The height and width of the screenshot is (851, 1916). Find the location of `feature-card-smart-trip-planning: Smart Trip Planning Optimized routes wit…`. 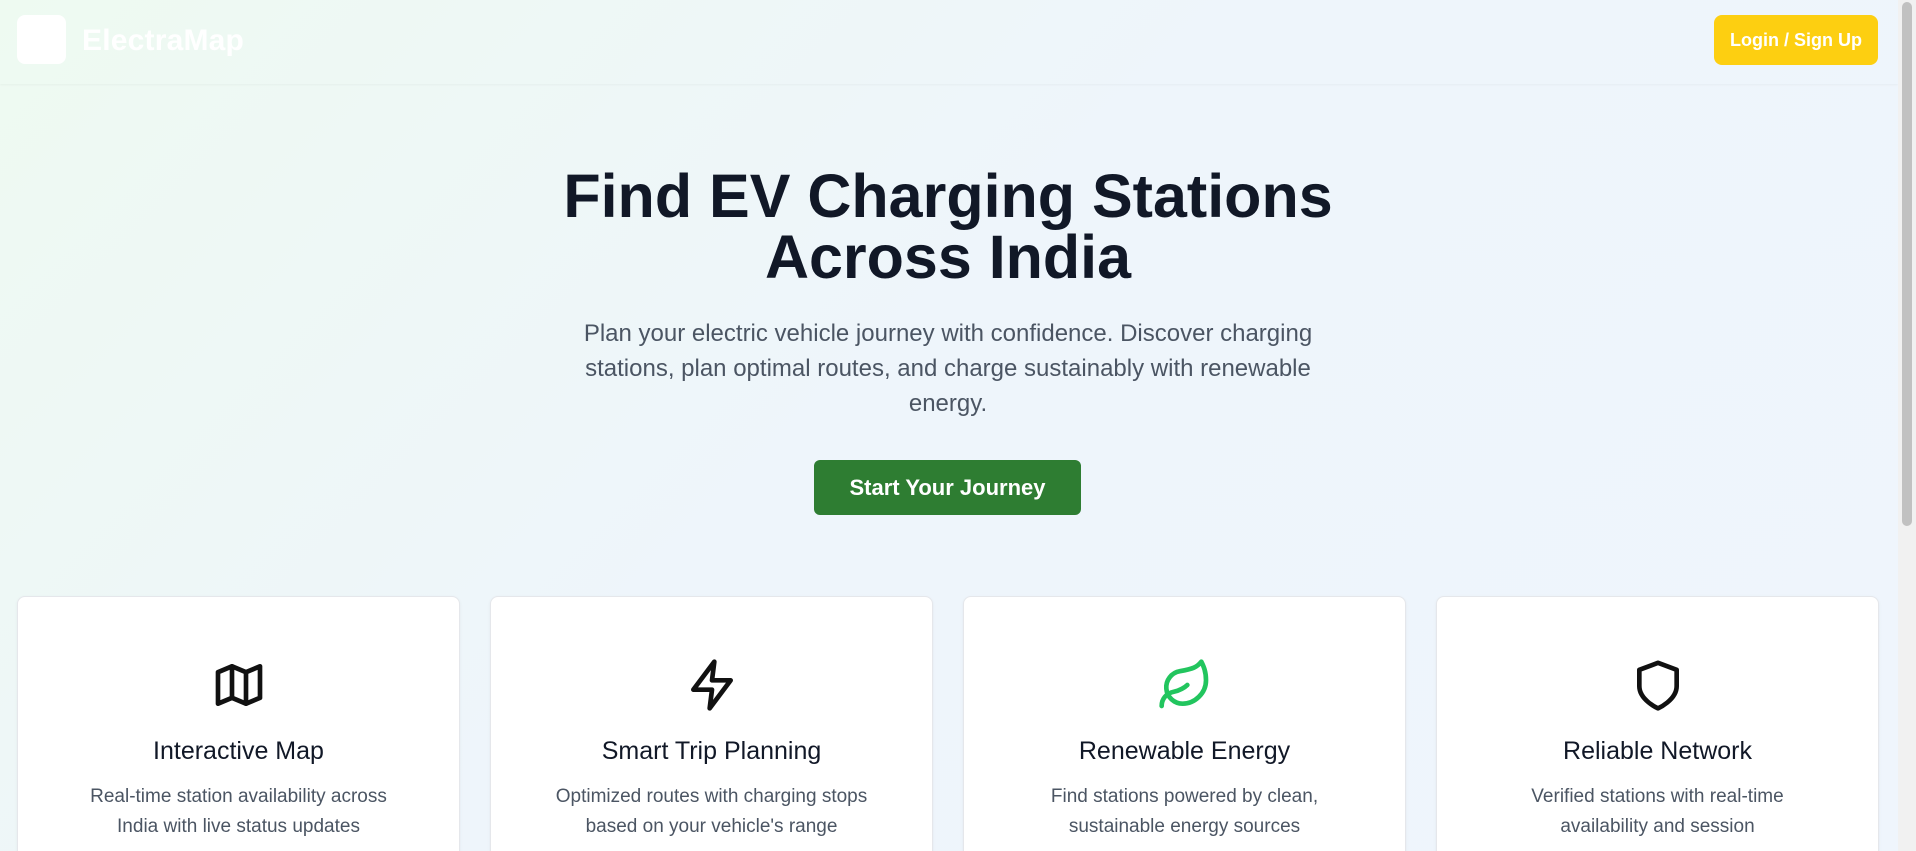

feature-card-smart-trip-planning: Smart Trip Planning Optimized routes wit… is located at coordinates (711, 723).